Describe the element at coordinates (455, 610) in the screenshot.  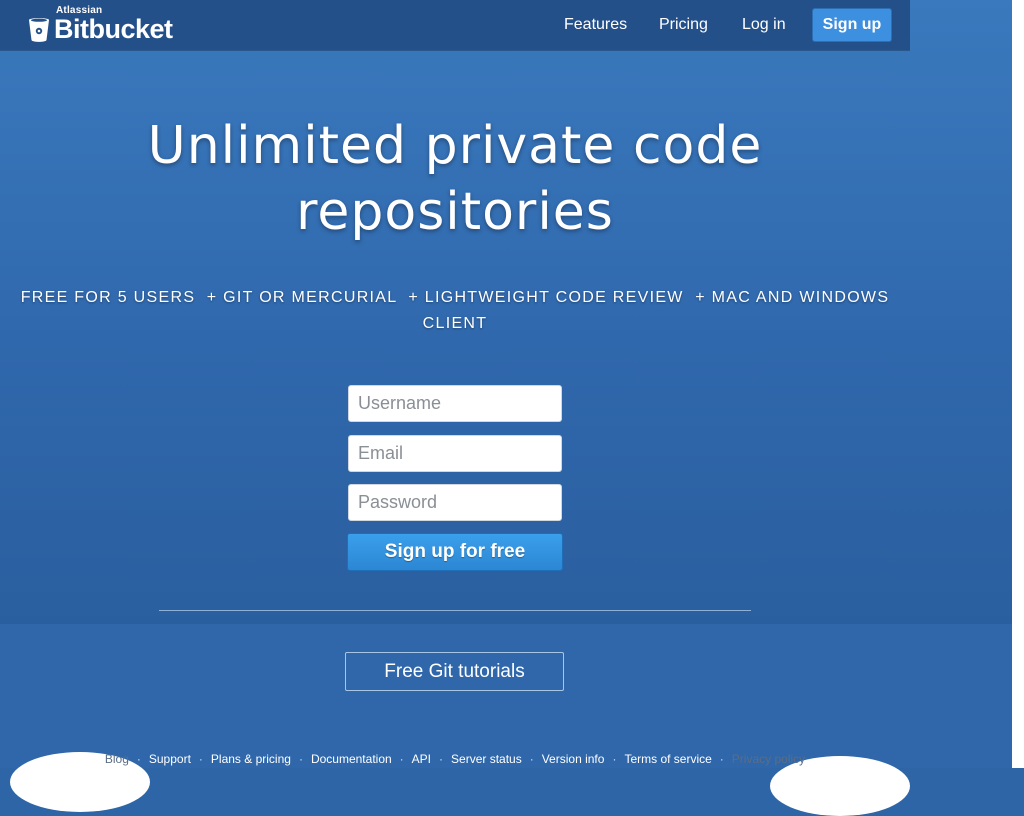
I see `section-divider` at that location.